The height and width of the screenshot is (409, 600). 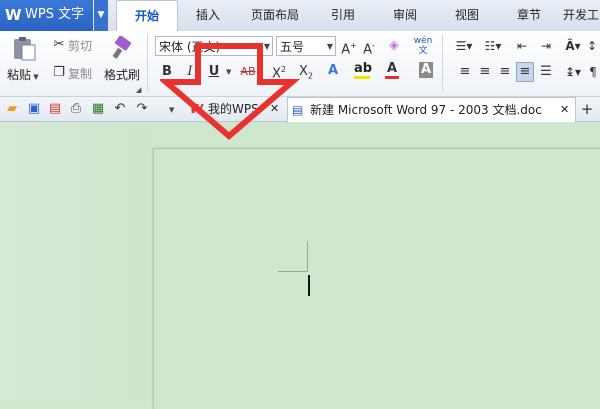 I want to click on format-painter-button: 格式刷, so click(x=122, y=60).